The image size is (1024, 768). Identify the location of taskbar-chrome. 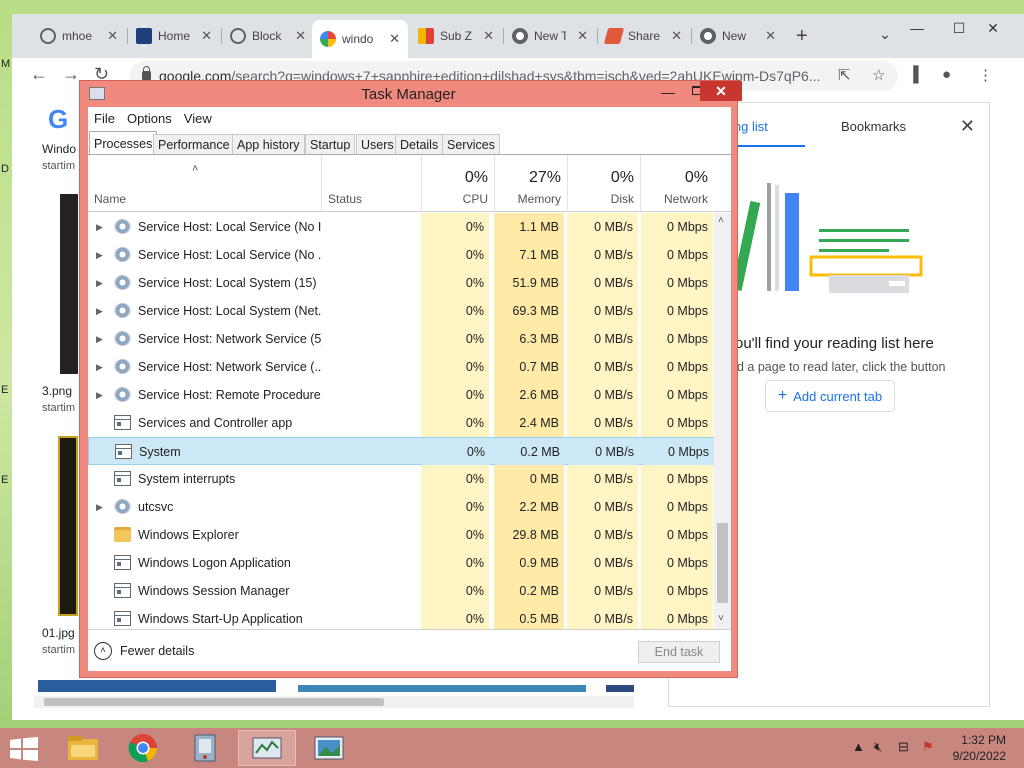
(143, 748).